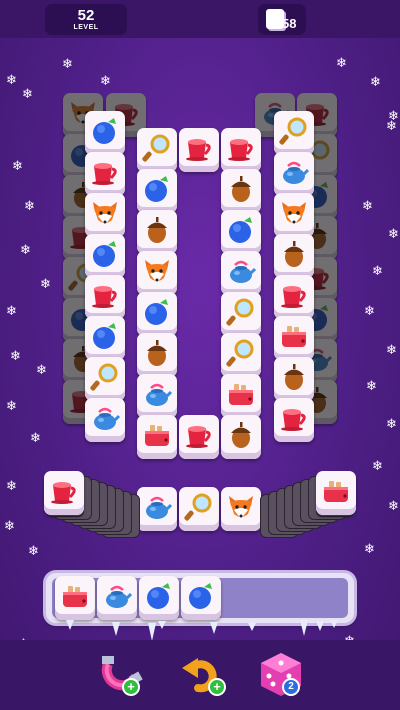  Describe the element at coordinates (64, 493) in the screenshot. I see `side-stack-left-top-tile` at that location.